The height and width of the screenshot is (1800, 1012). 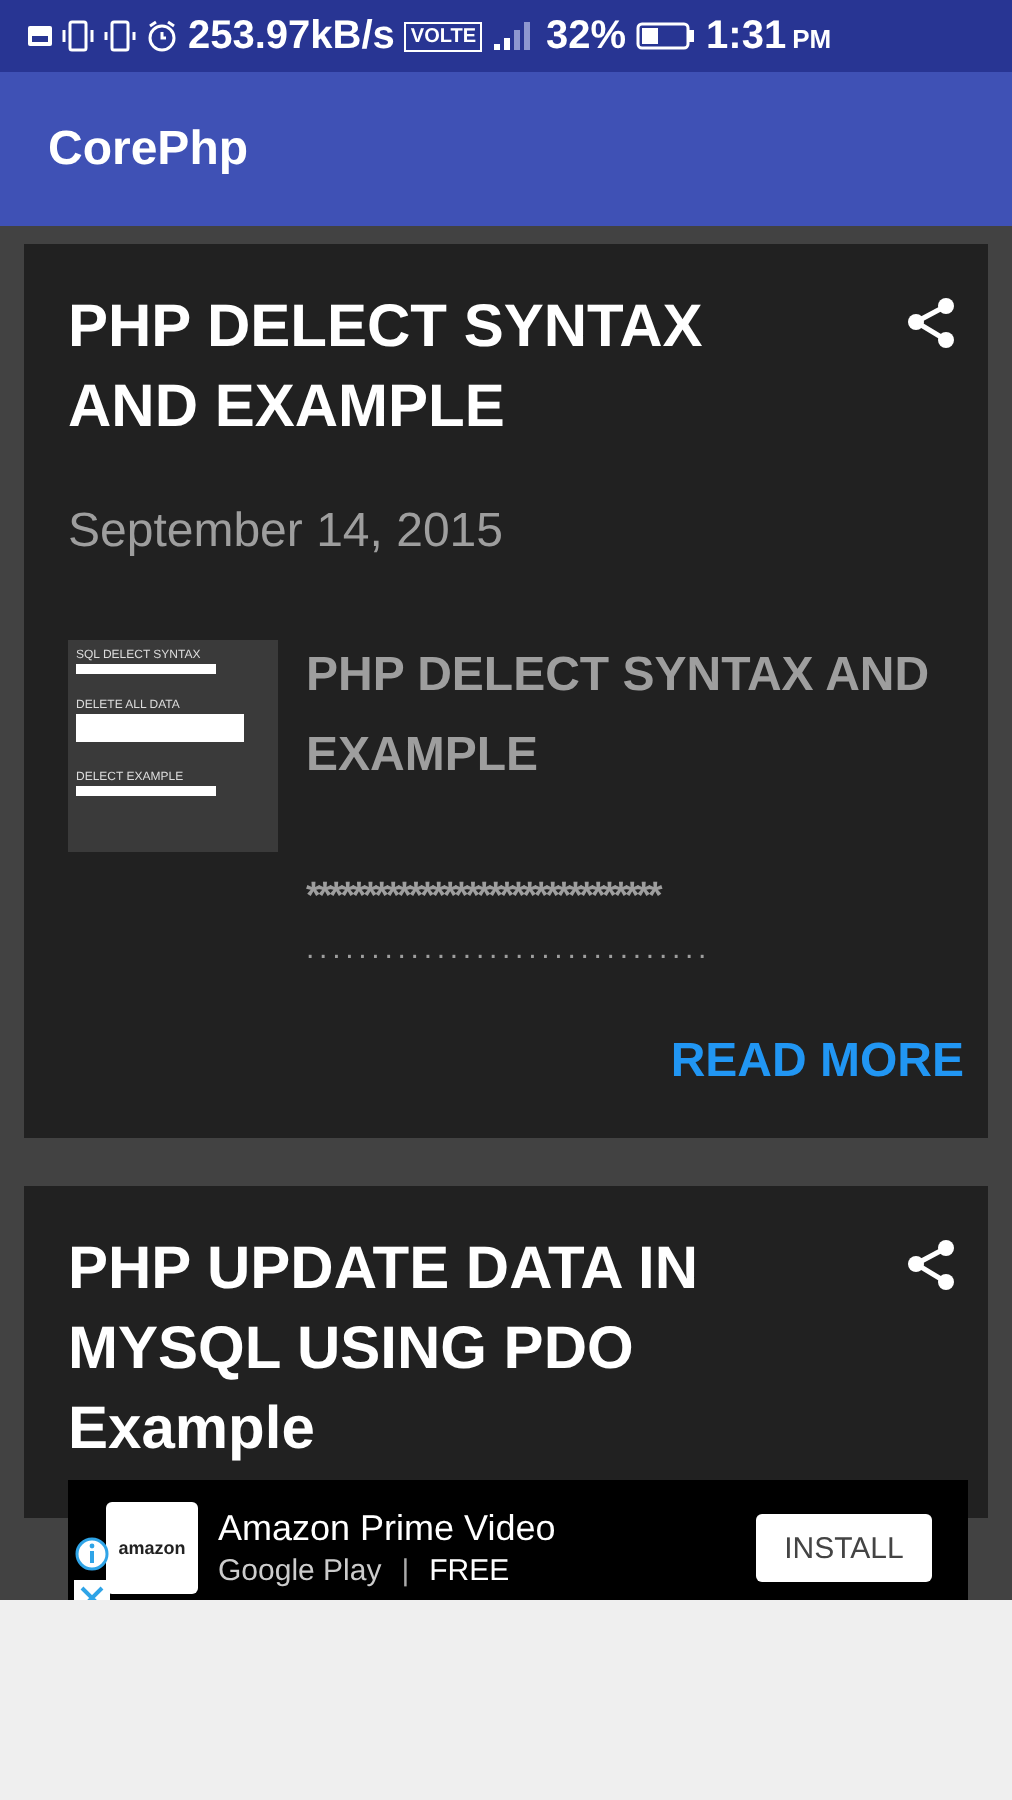 What do you see at coordinates (92, 1554) in the screenshot?
I see `info-icon` at bounding box center [92, 1554].